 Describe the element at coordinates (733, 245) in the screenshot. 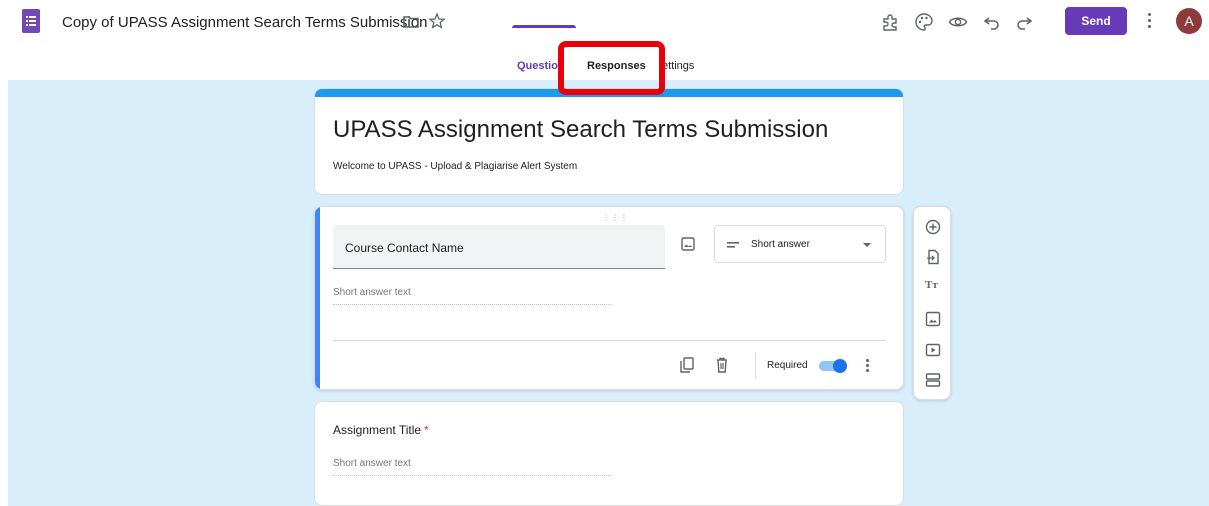

I see `short-answer-icon` at that location.